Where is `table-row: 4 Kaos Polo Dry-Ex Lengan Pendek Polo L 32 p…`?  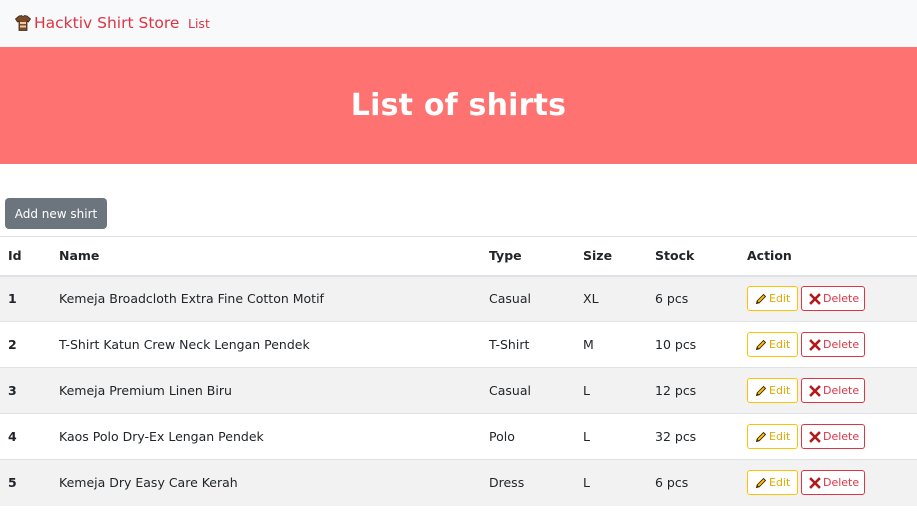 table-row: 4 Kaos Polo Dry-Ex Lengan Pendek Polo L 32 p… is located at coordinates (458, 436).